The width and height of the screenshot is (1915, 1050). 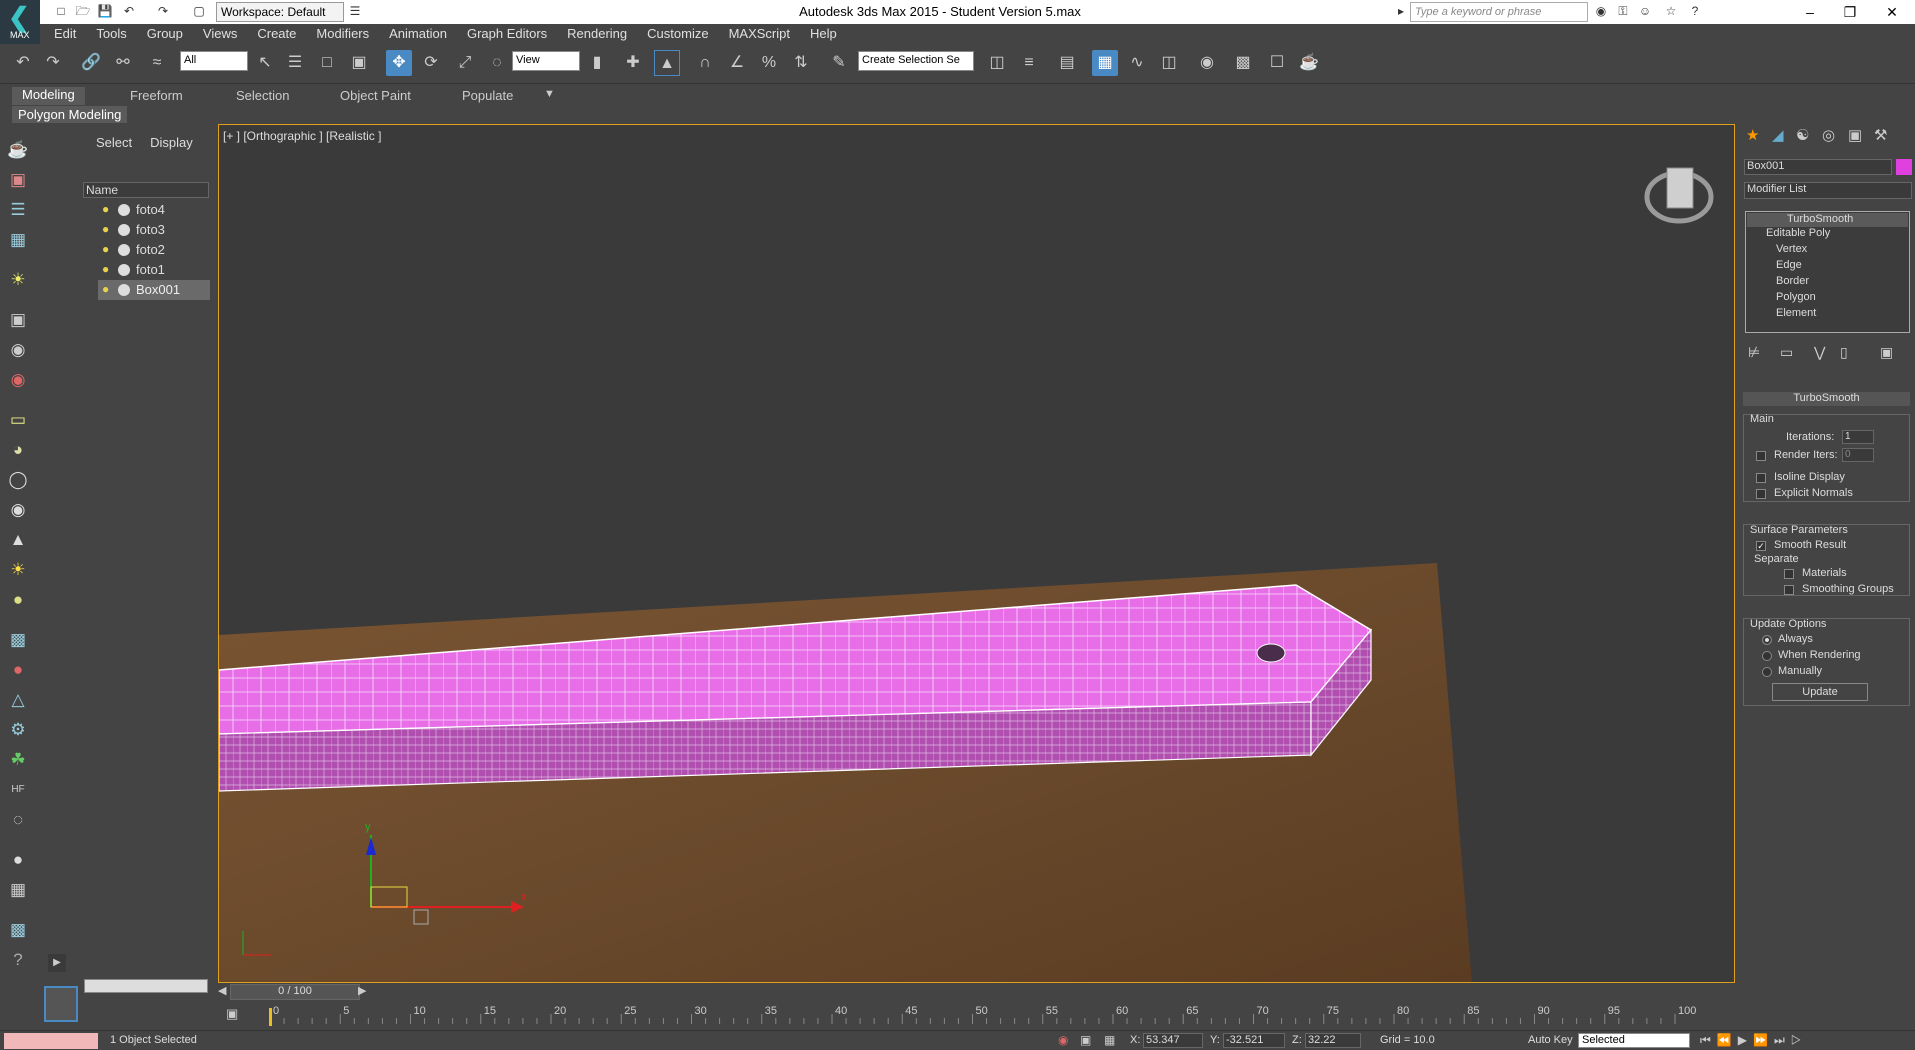 What do you see at coordinates (1243, 63) in the screenshot?
I see `render-setup-icon: ▩` at bounding box center [1243, 63].